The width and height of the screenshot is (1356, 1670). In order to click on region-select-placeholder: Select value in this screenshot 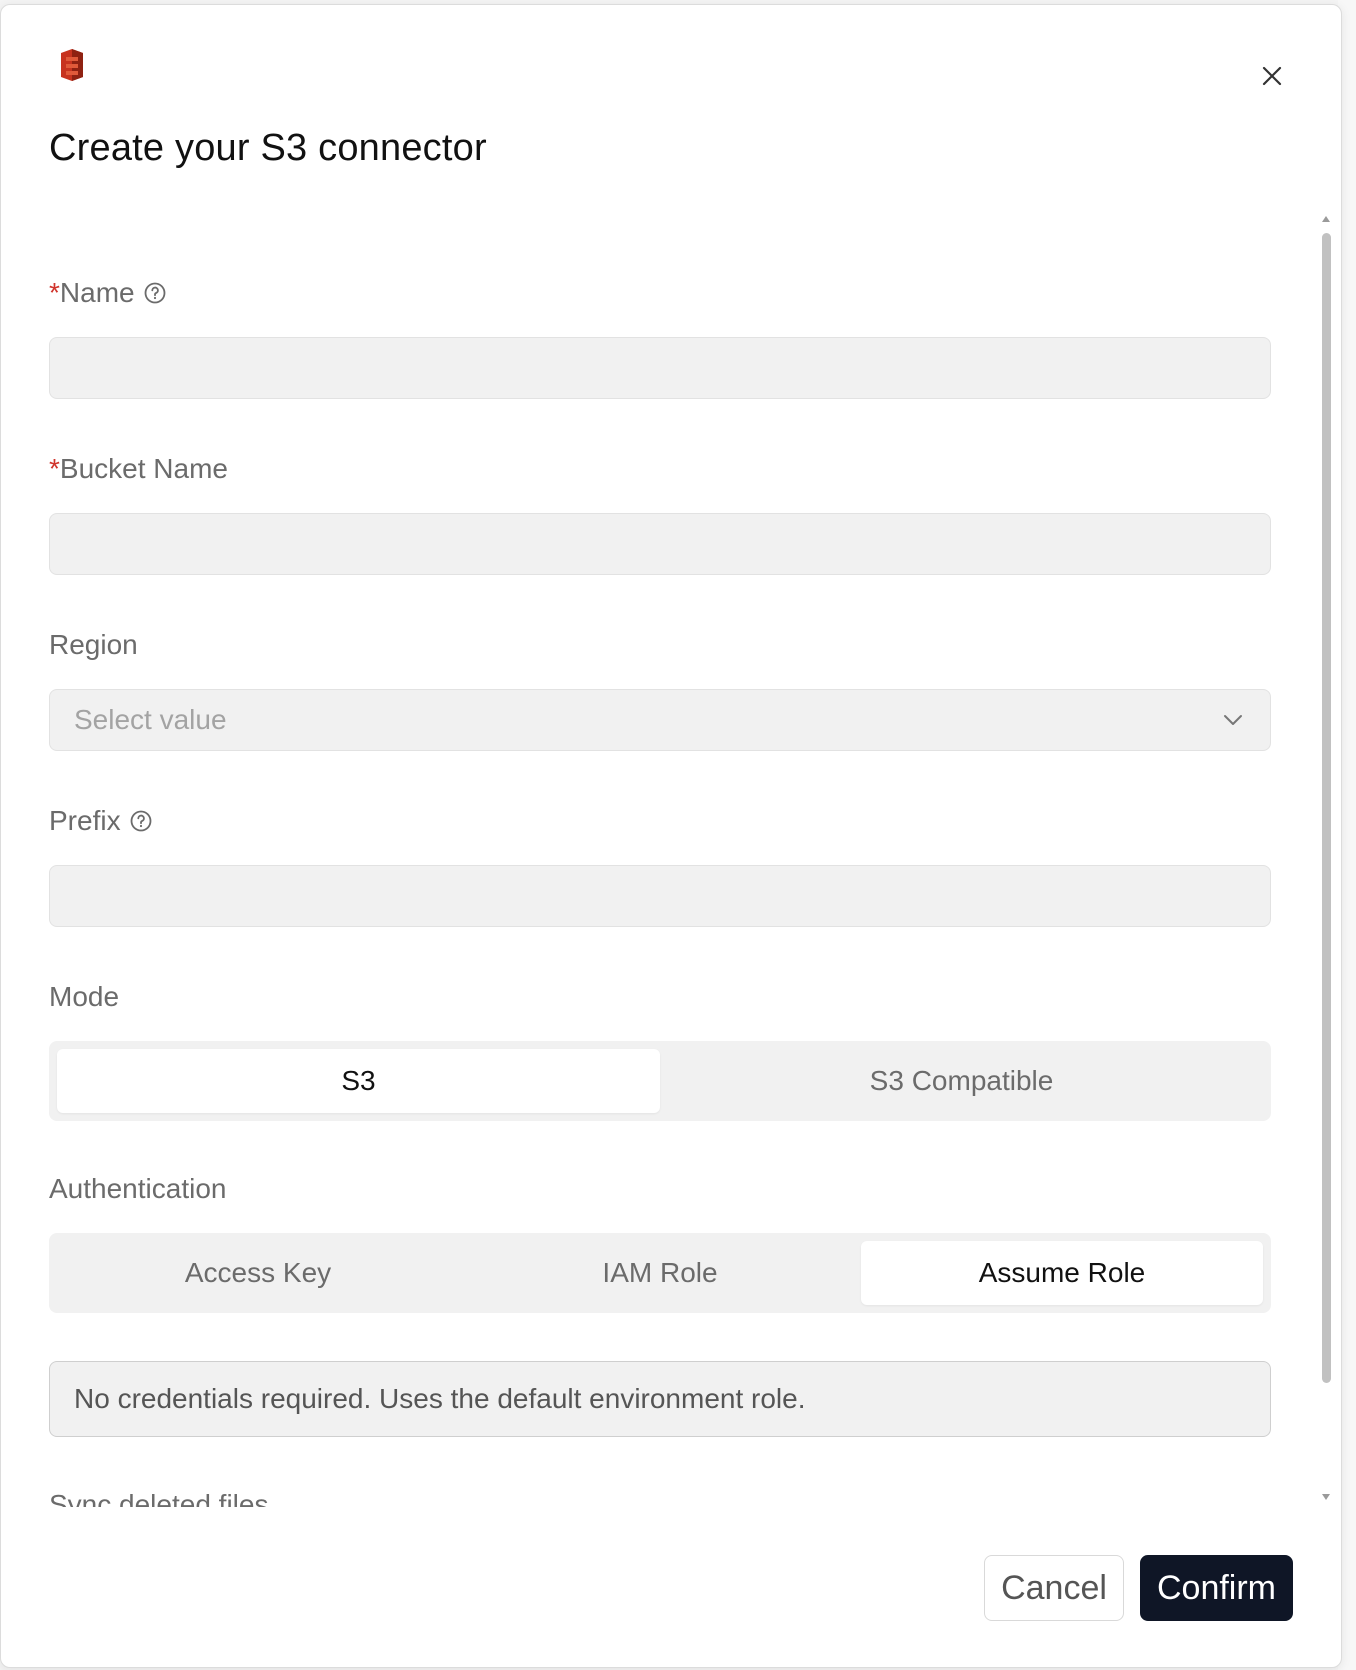, I will do `click(150, 719)`.